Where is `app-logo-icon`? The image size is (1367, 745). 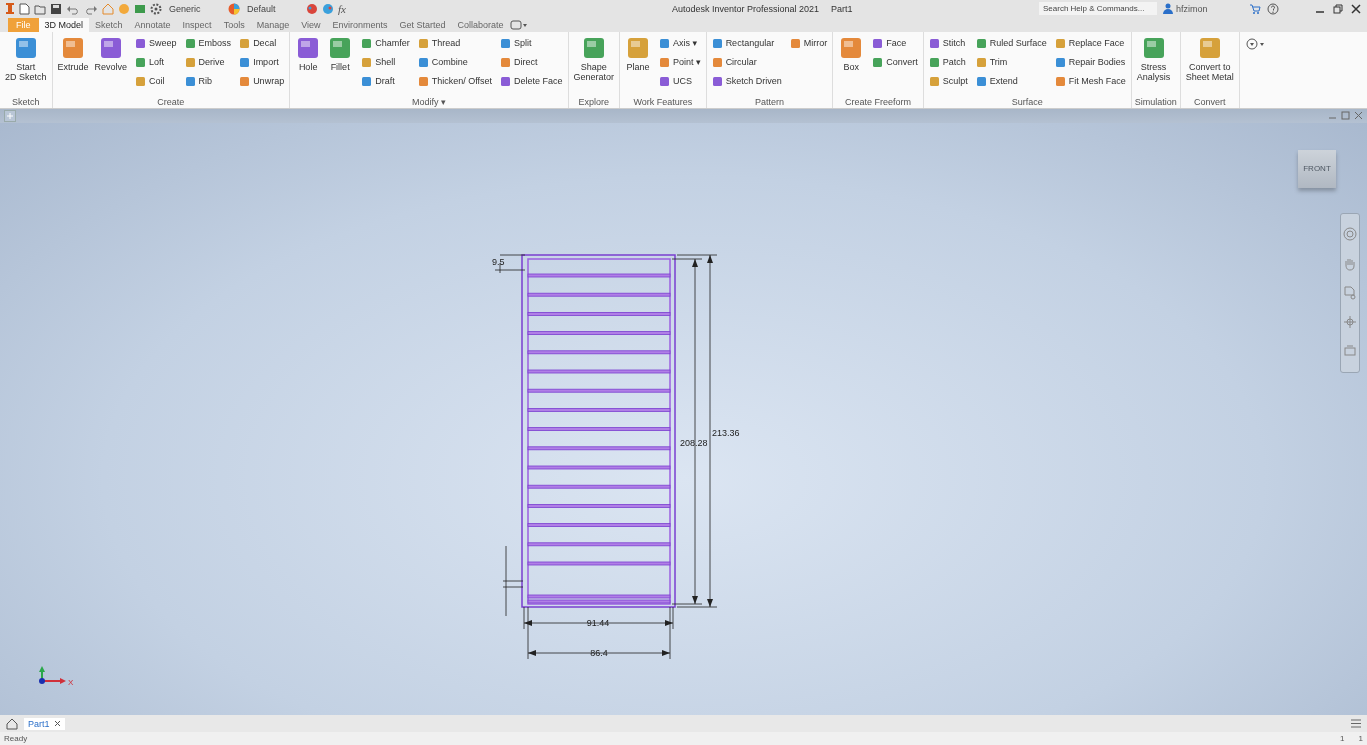
app-logo-icon is located at coordinates (10, 9).